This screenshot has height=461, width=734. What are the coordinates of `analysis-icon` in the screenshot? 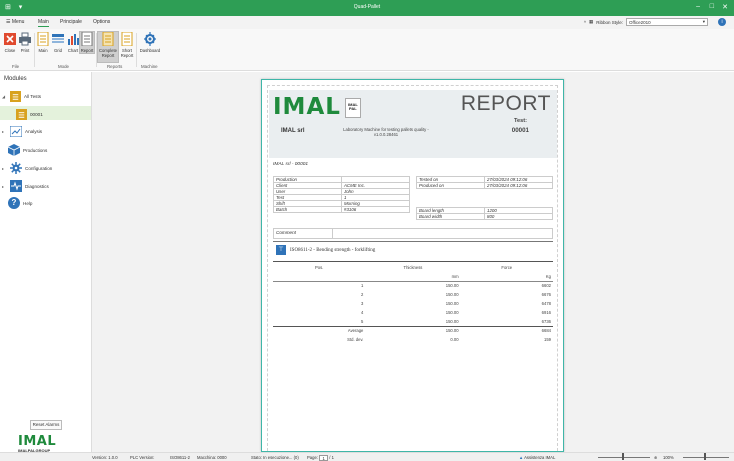 It's located at (16, 131).